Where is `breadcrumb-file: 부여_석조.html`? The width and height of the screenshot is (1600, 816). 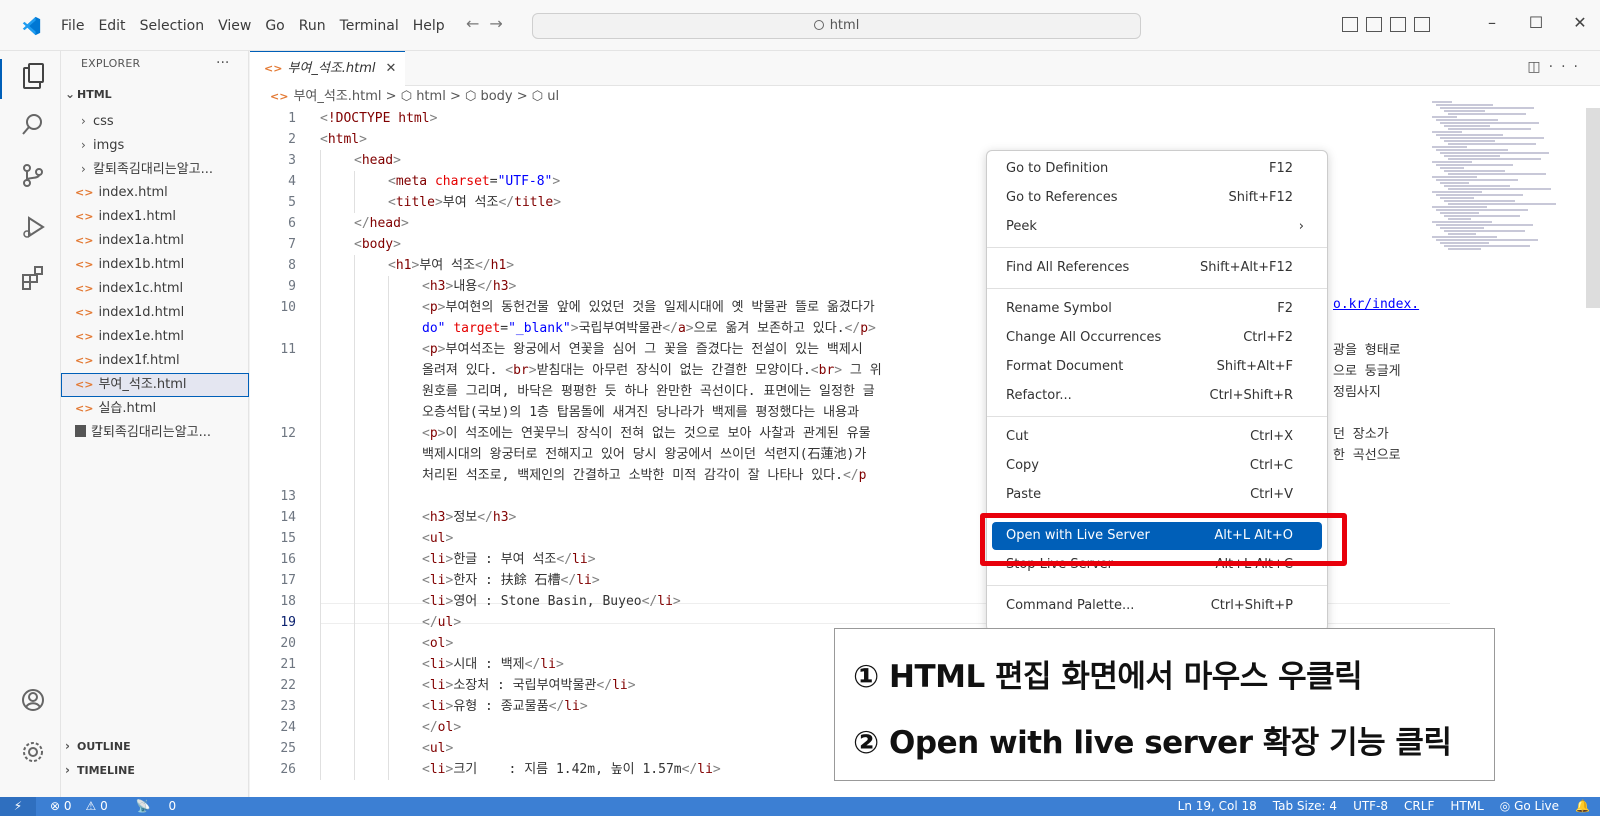 breadcrumb-file: 부여_석조.html is located at coordinates (337, 96).